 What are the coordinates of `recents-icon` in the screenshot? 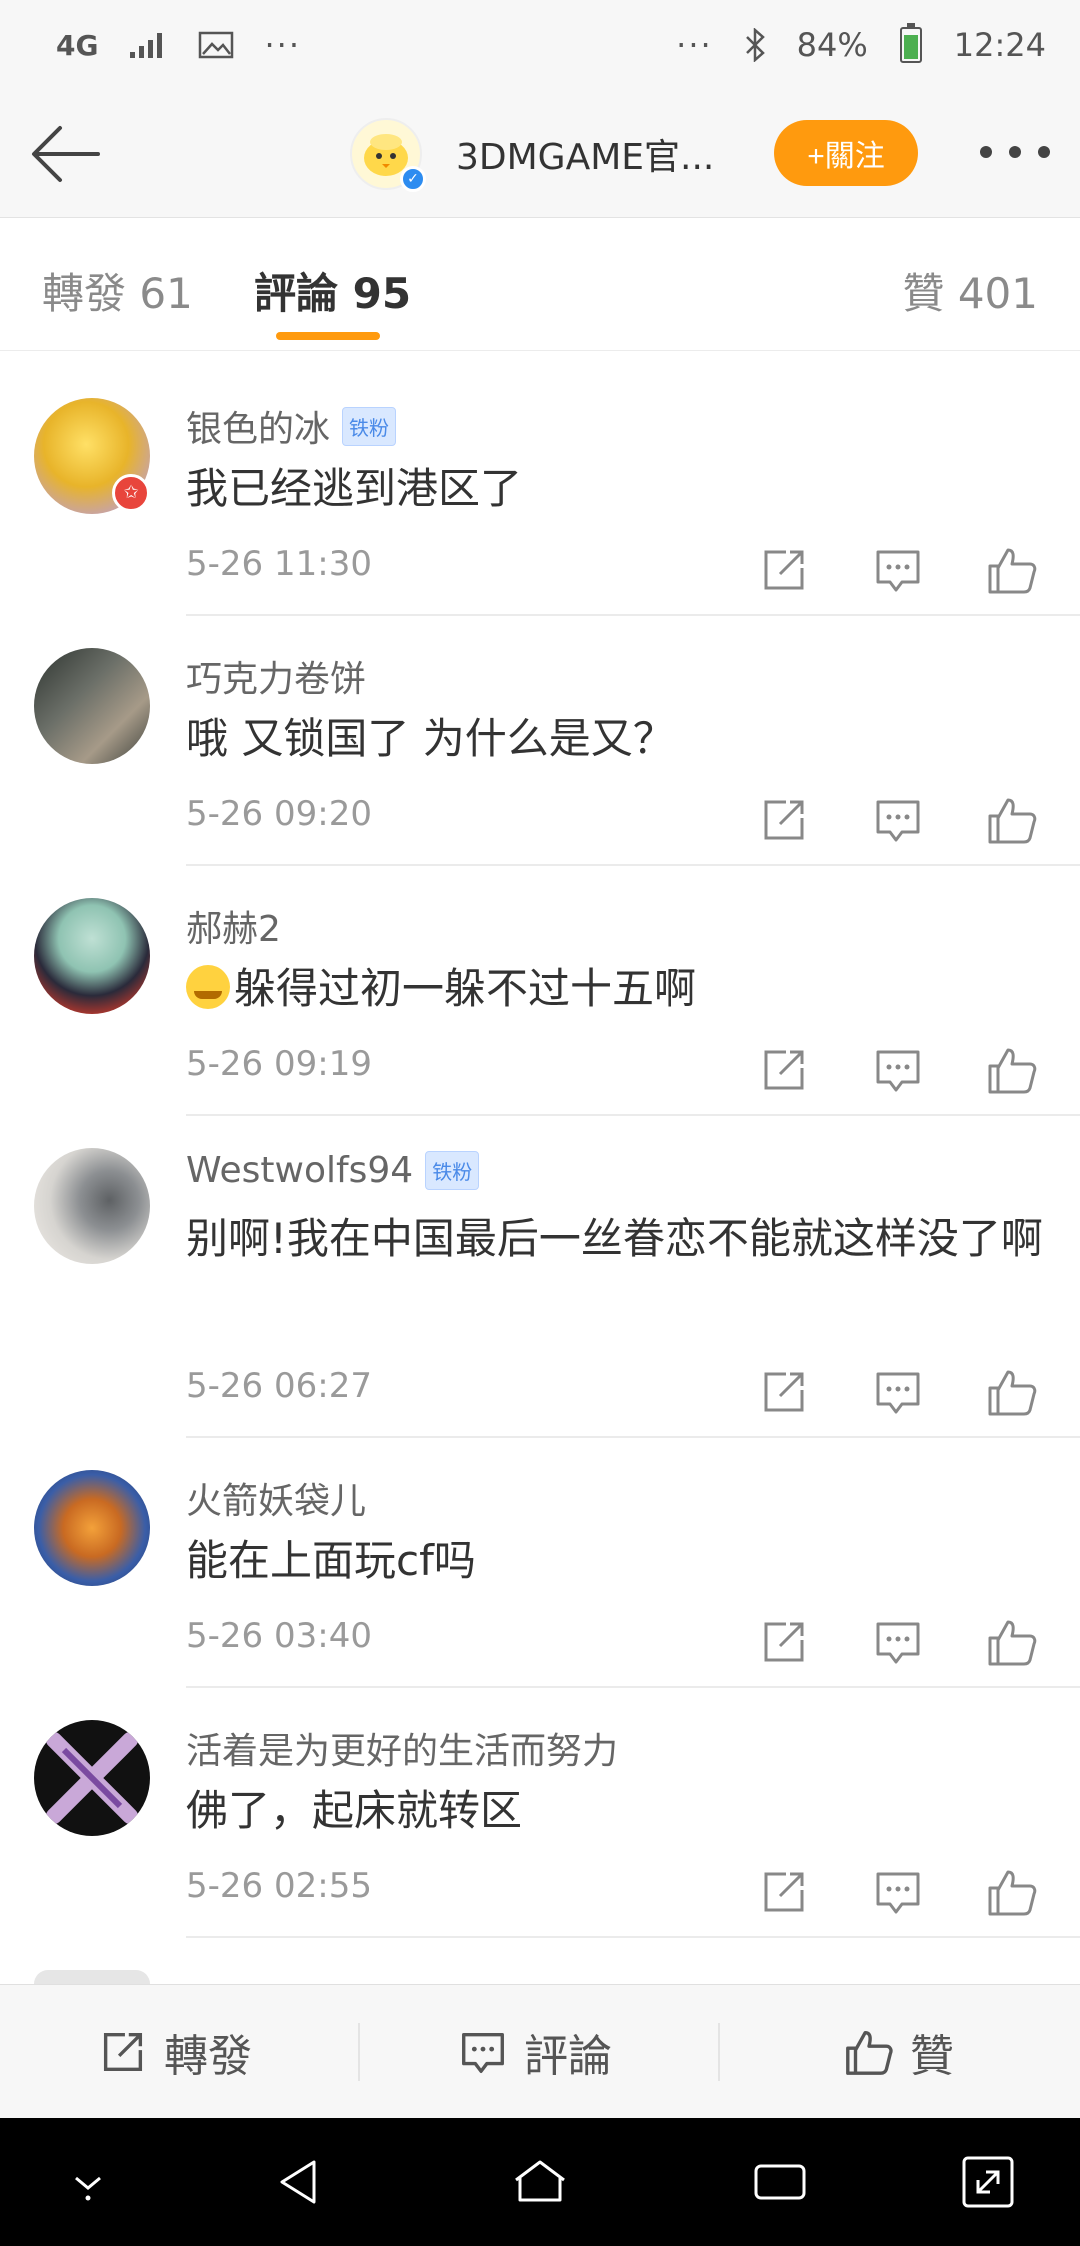 It's located at (780, 2182).